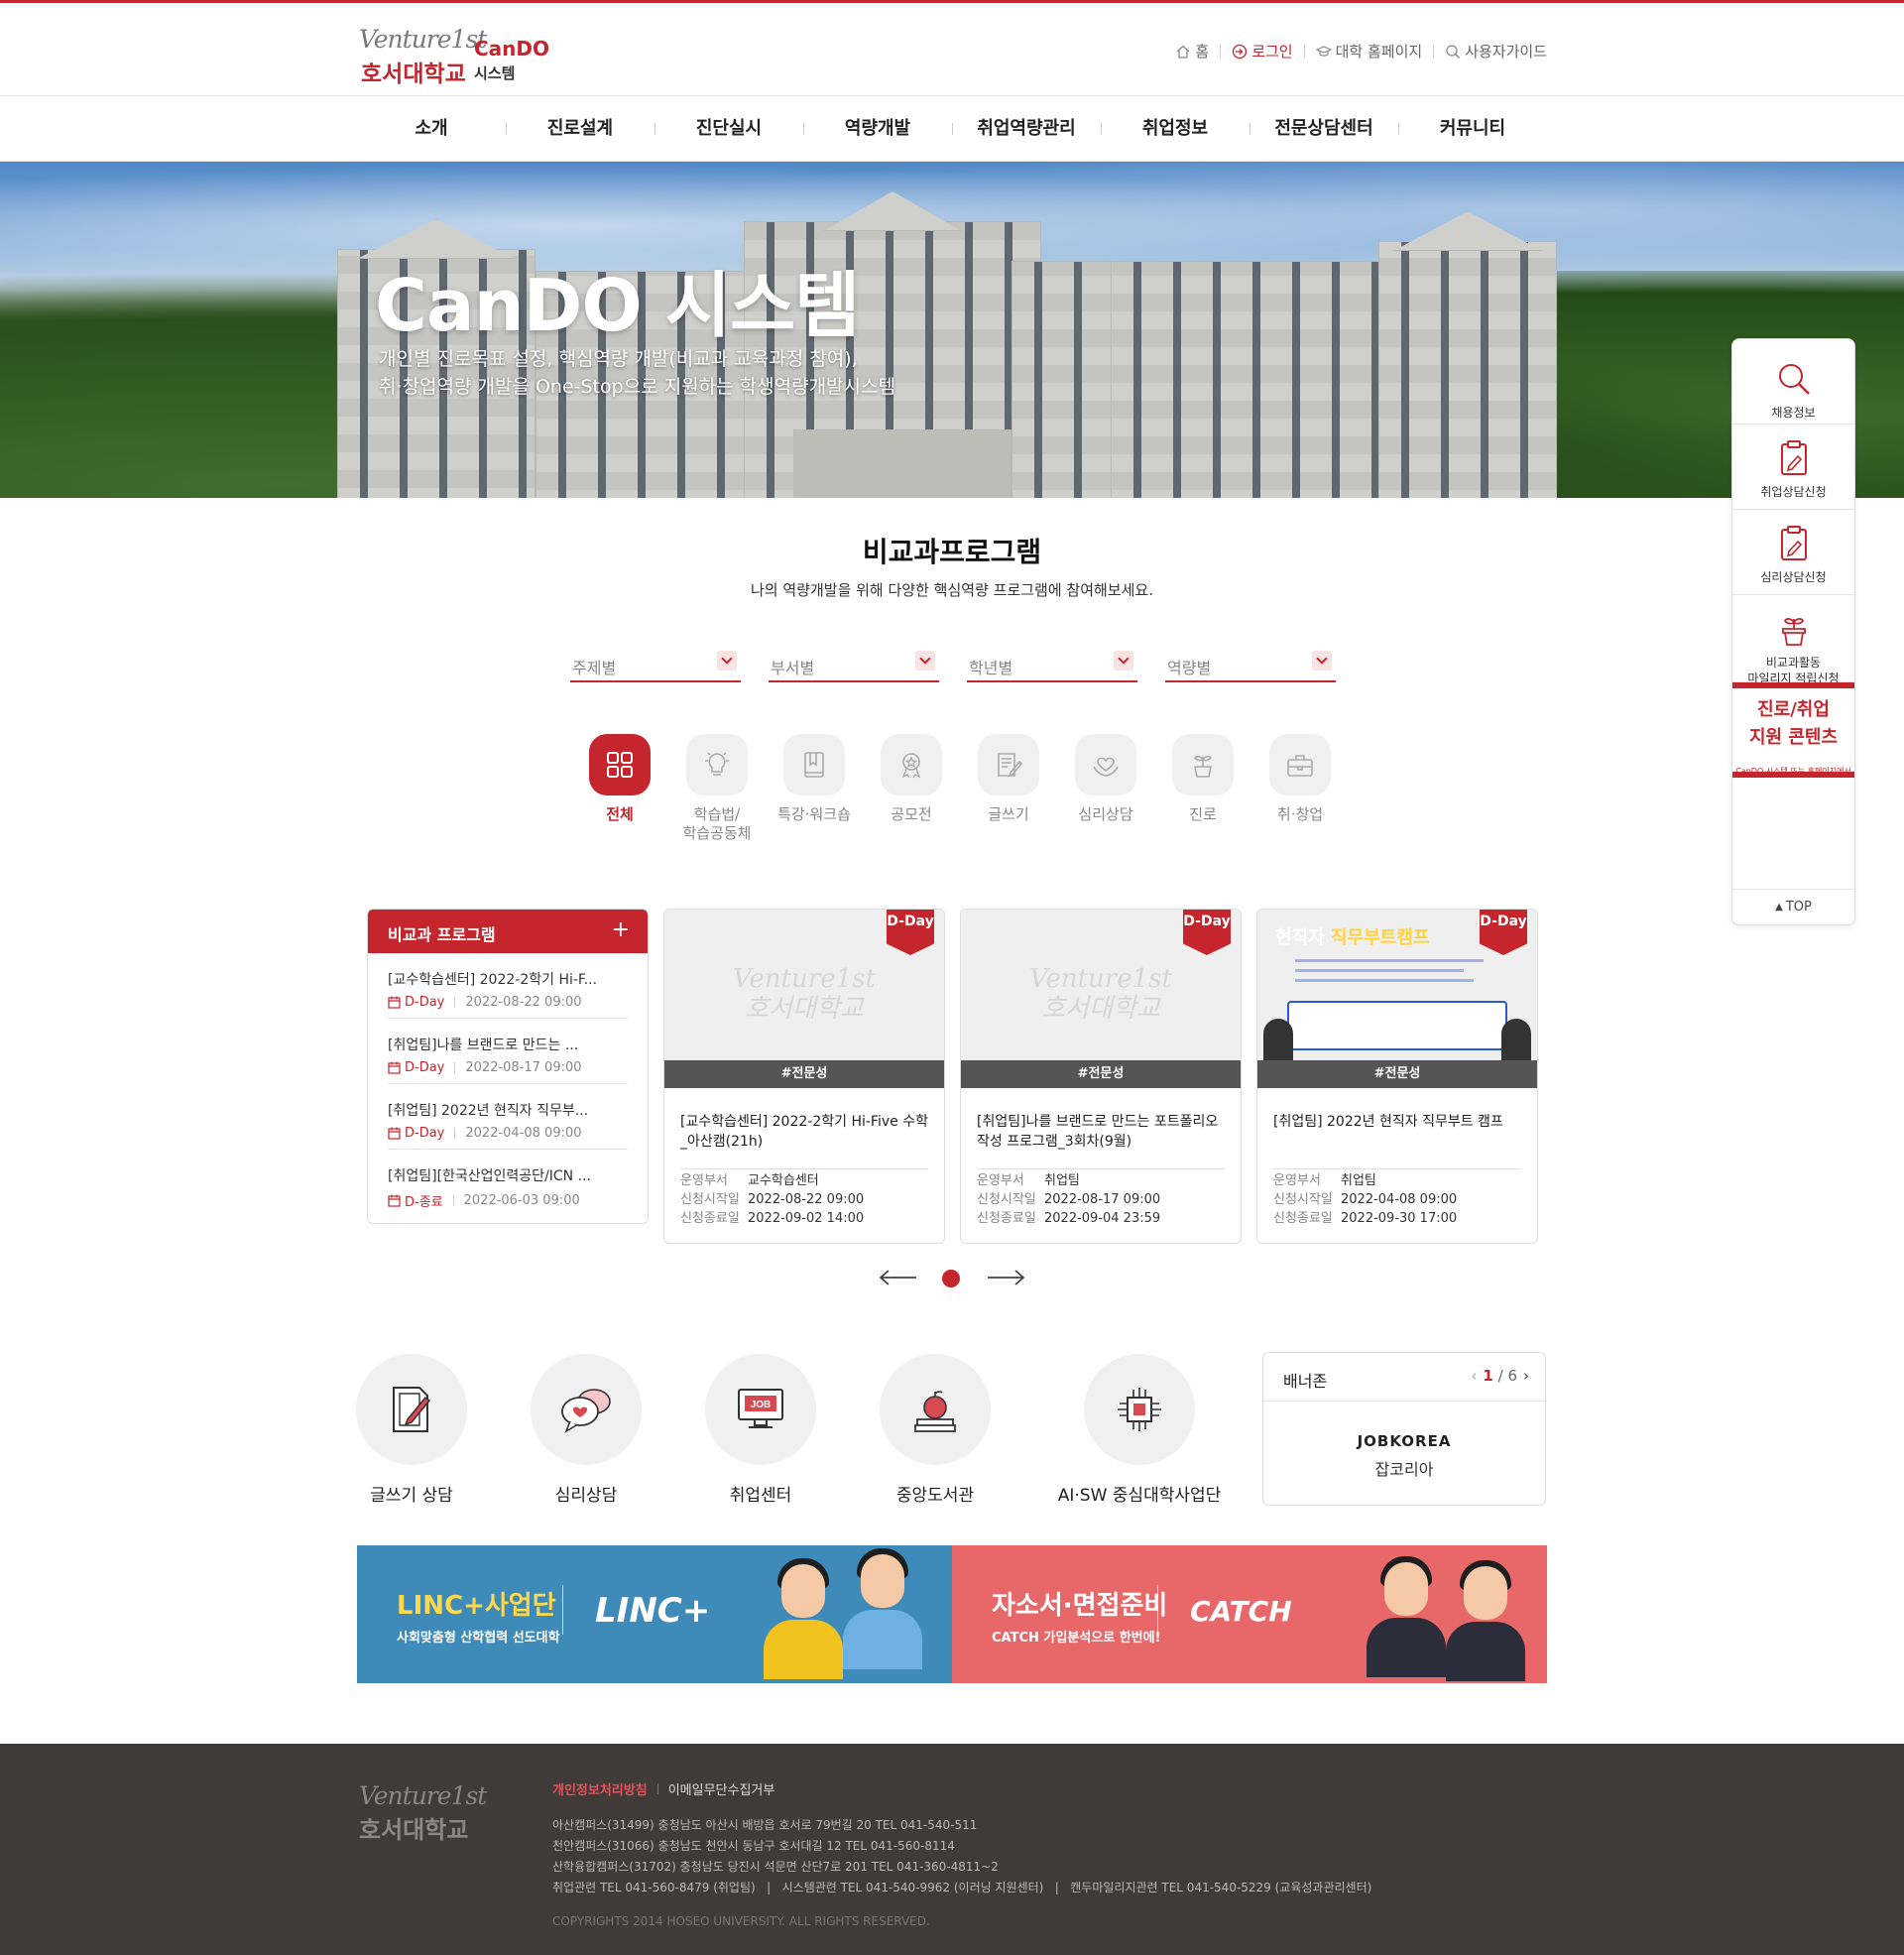 The height and width of the screenshot is (1955, 1904). Describe the element at coordinates (854, 665) in the screenshot. I see `filter-department-select: 부서별` at that location.